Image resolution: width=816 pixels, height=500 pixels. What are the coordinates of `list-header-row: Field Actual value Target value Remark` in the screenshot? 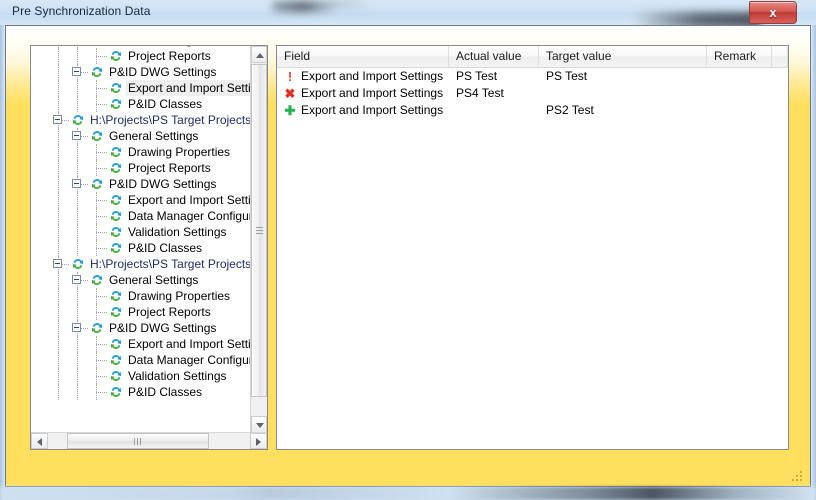 It's located at (532, 57).